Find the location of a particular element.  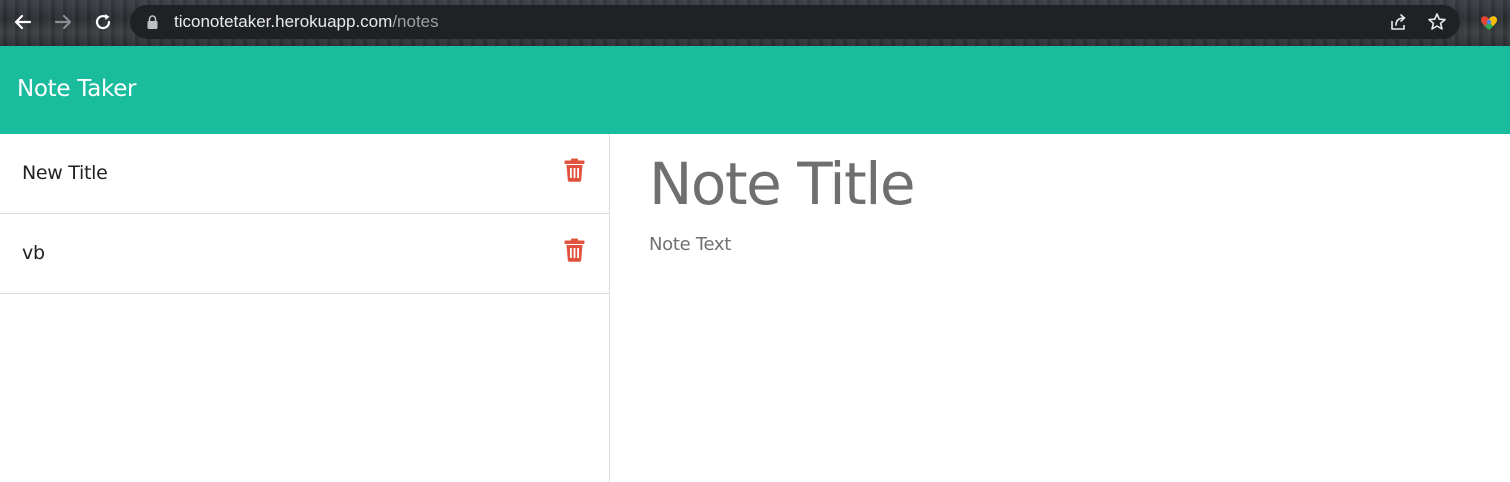

browser-toolbar: ticonotetaker.herokuapp.com/notes is located at coordinates (755, 23).